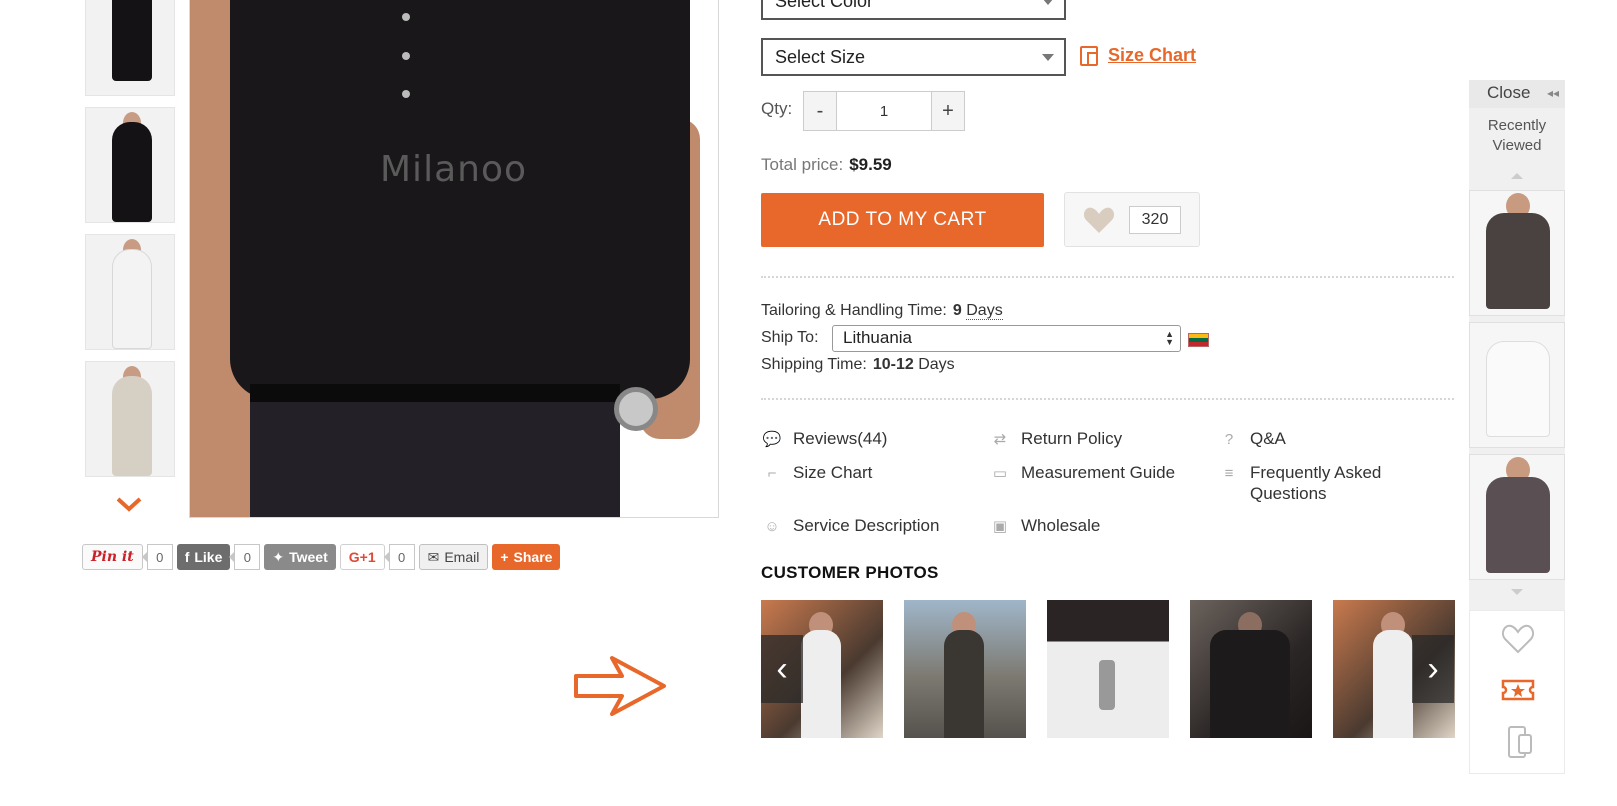 Image resolution: width=1617 pixels, height=806 pixels. Describe the element at coordinates (824, 5) in the screenshot. I see `color-select-value: Select Color` at that location.